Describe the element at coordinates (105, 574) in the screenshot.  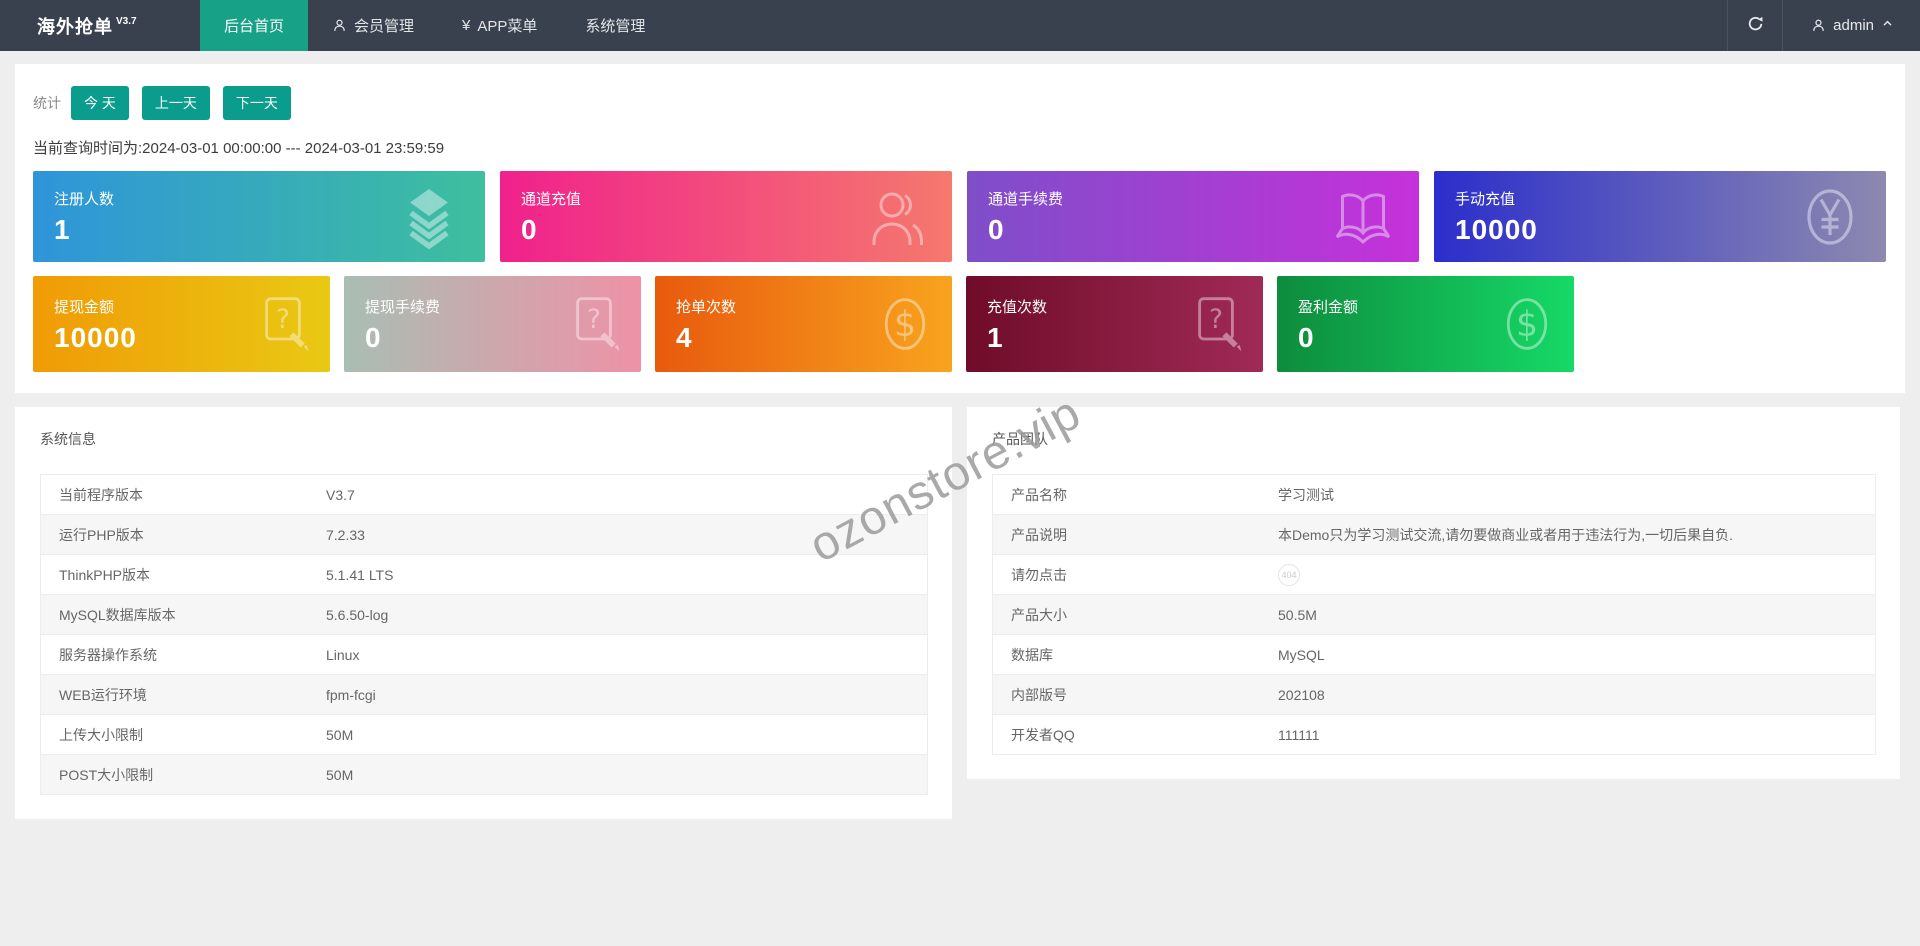
I see `row-label: ThinkPHP版本` at that location.